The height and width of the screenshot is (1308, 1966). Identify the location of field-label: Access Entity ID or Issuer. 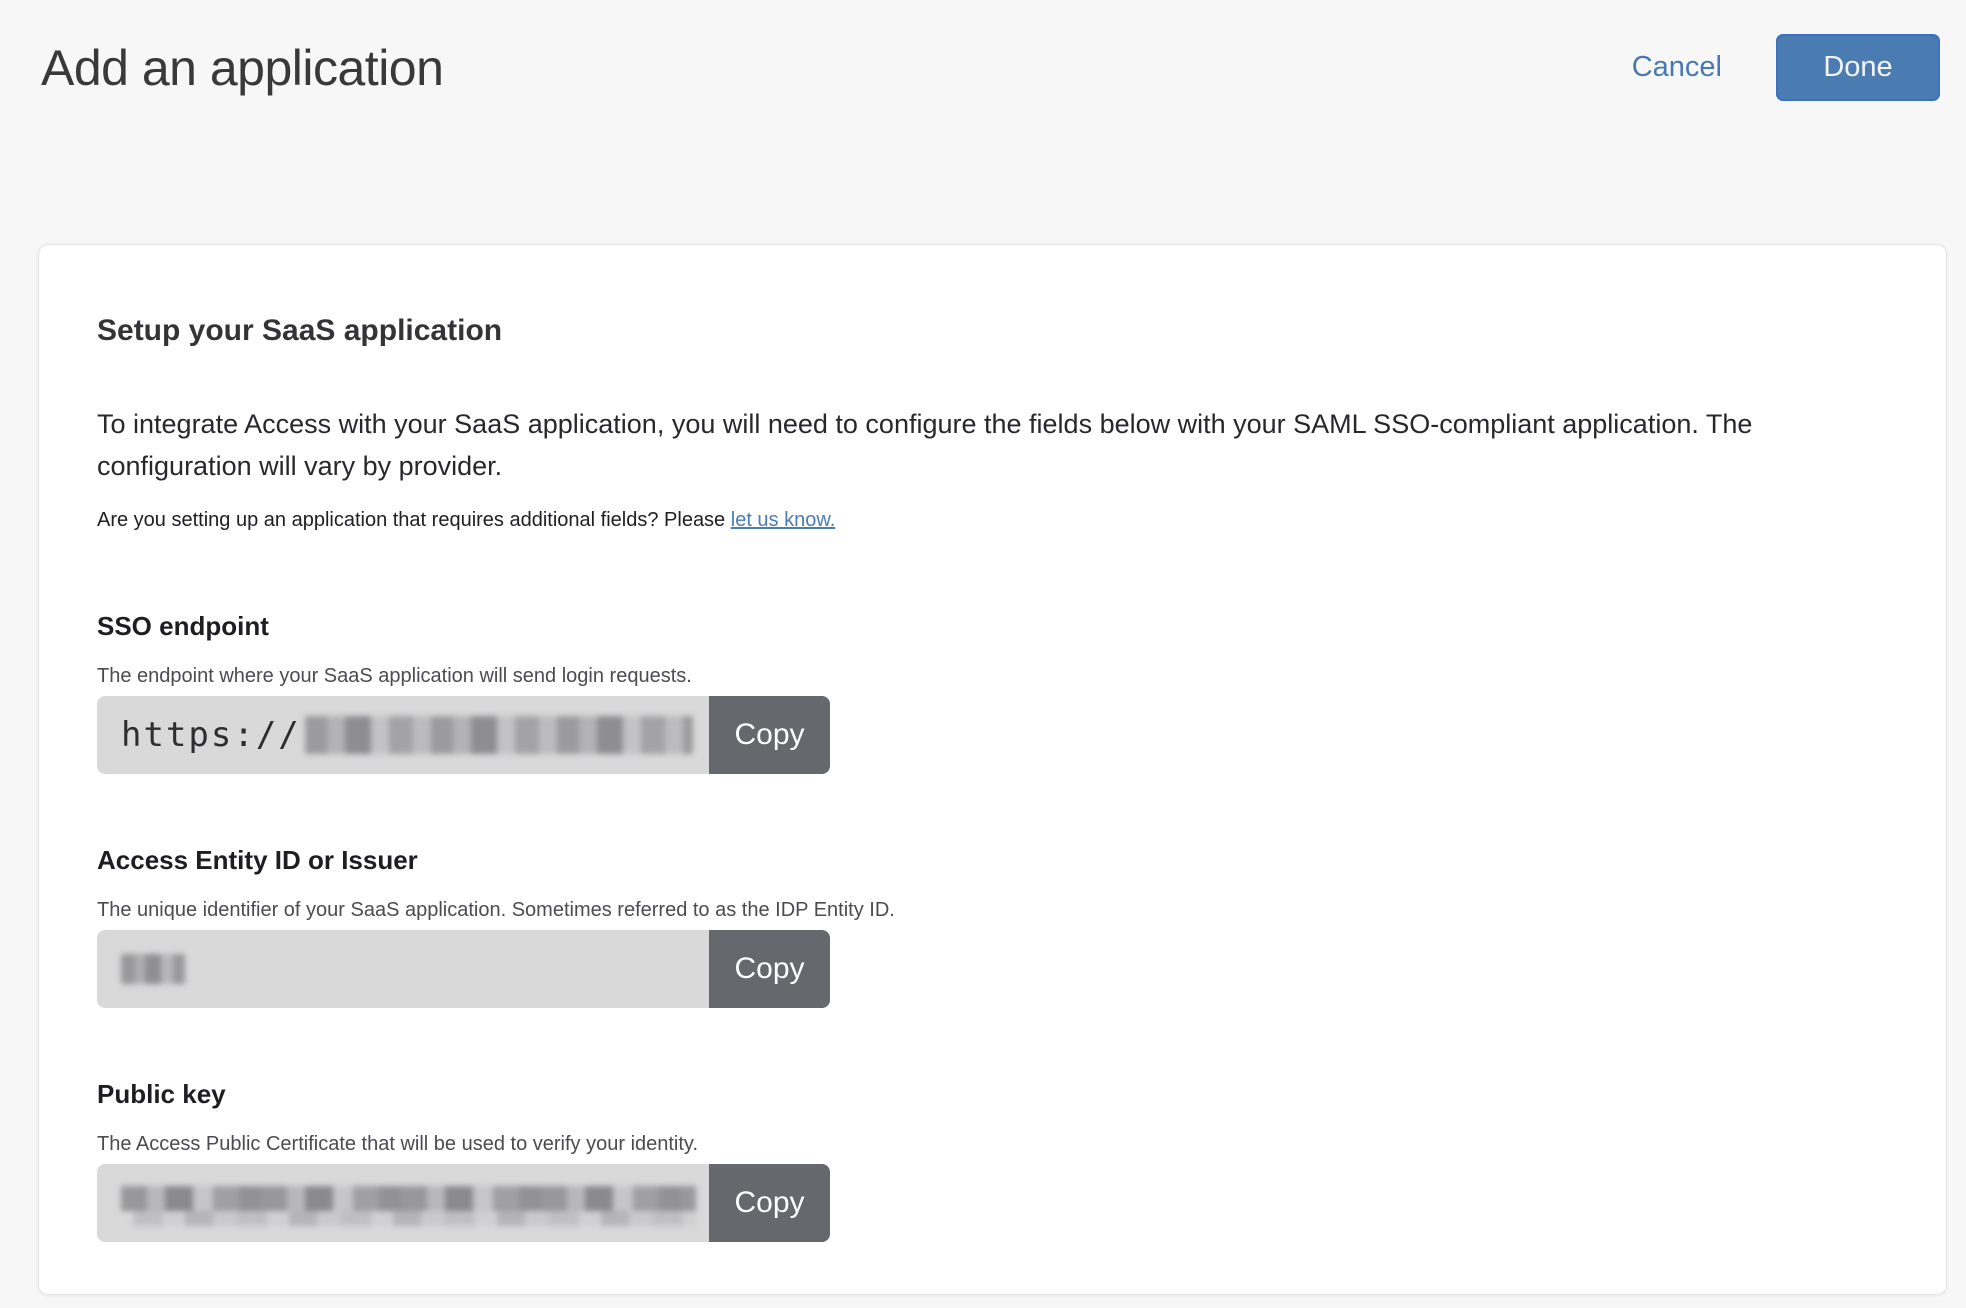
(257, 860).